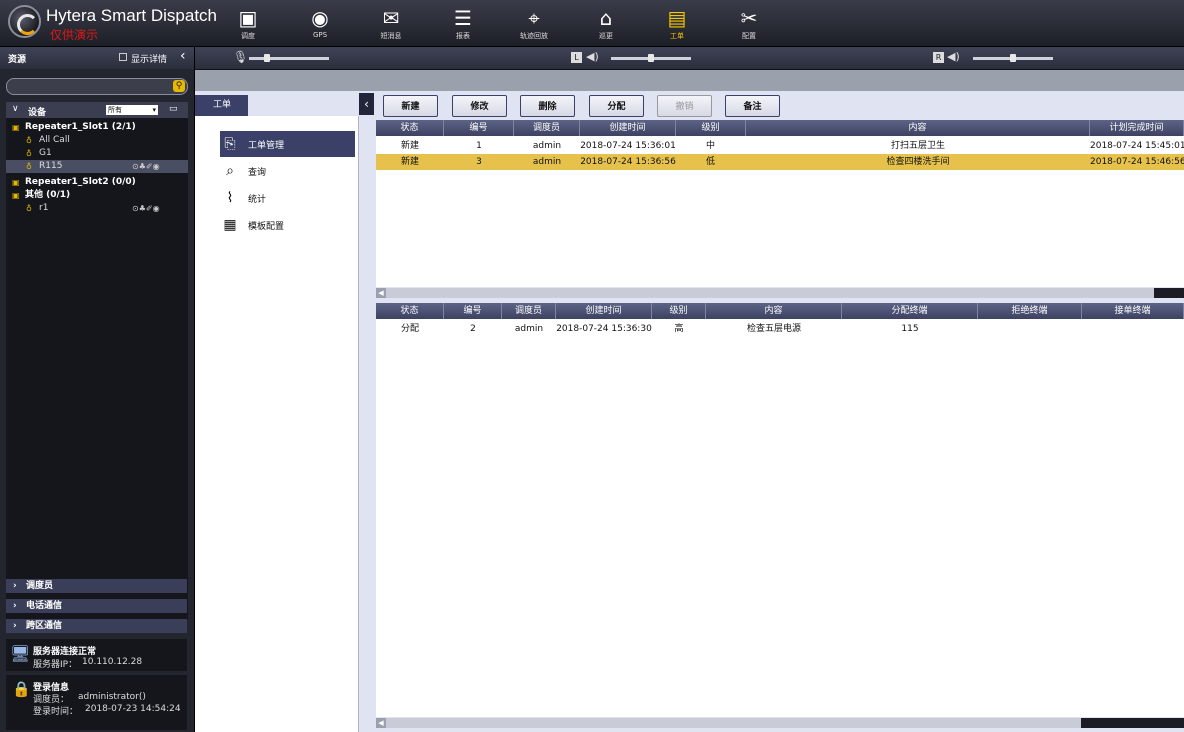 The width and height of the screenshot is (1184, 732). I want to click on globe-icon: ◉, so click(320, 18).